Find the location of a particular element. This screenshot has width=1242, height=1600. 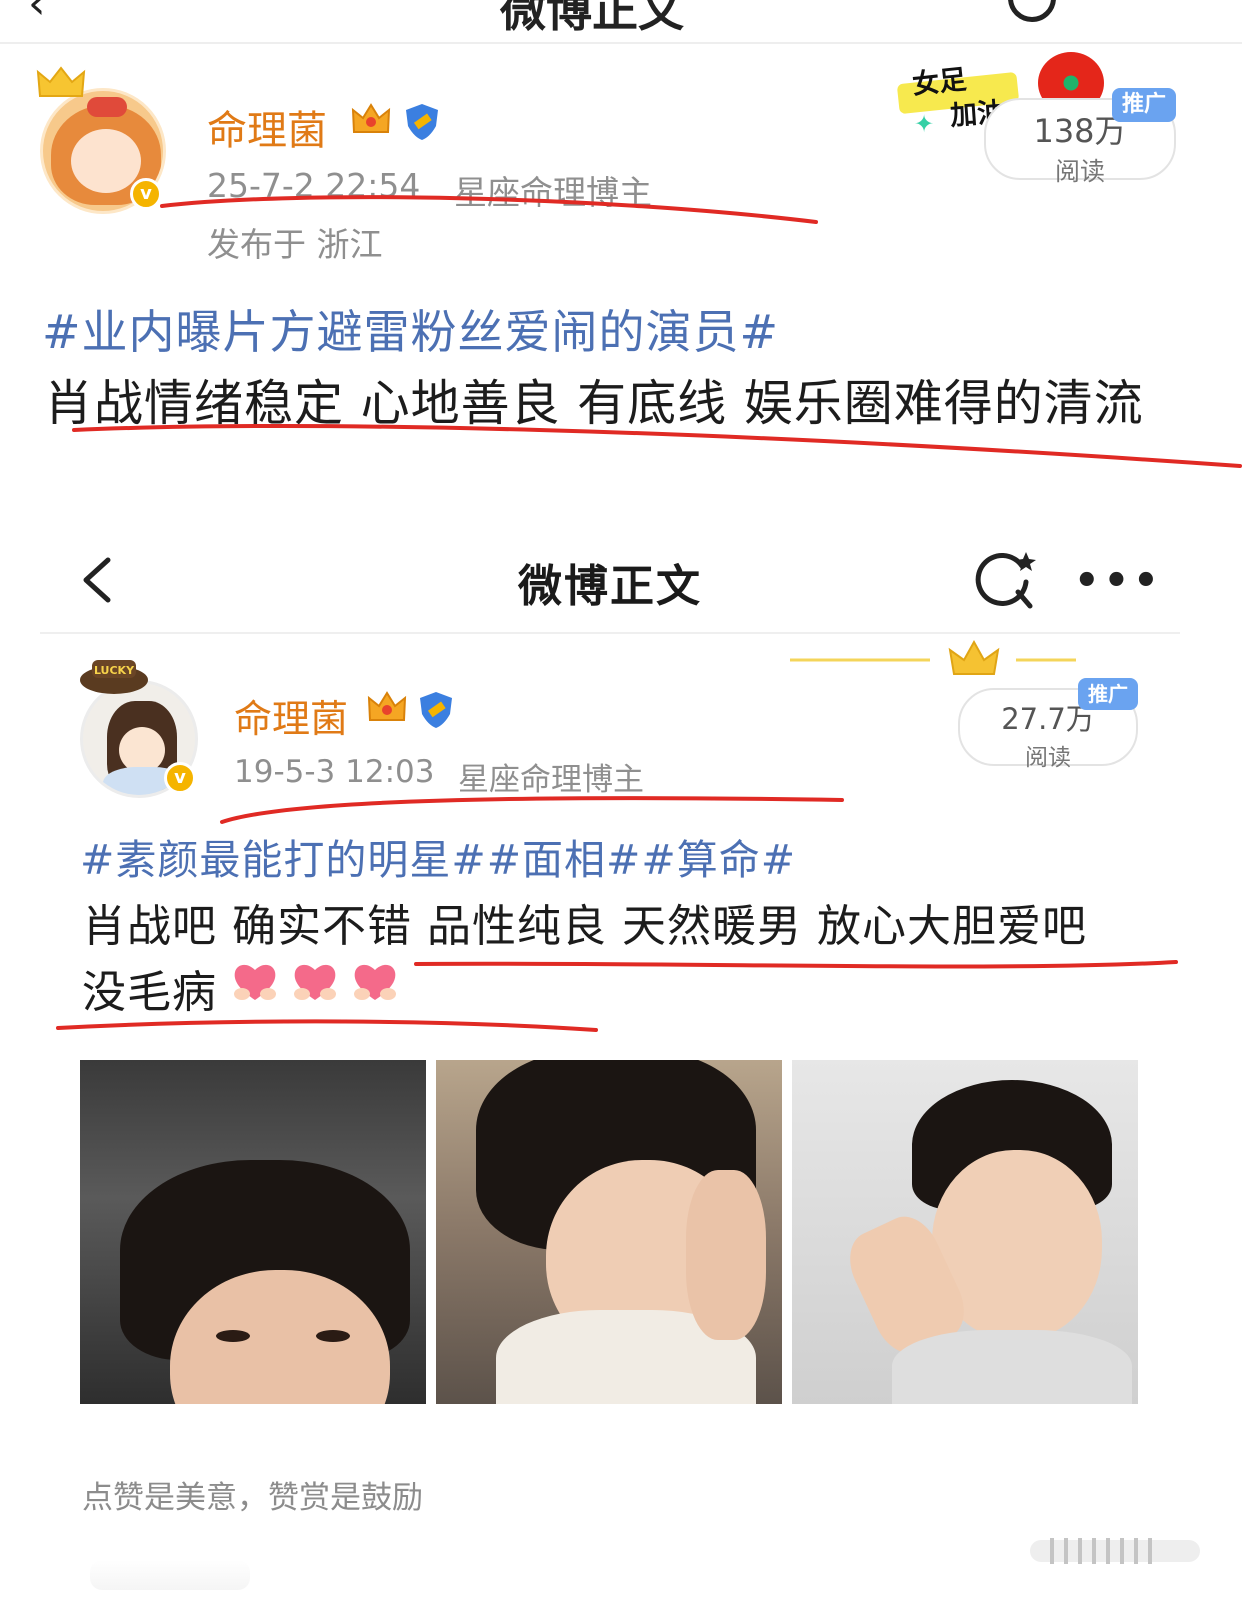

screenshot-nav-bar: 微博正文 ••• is located at coordinates (610, 582).